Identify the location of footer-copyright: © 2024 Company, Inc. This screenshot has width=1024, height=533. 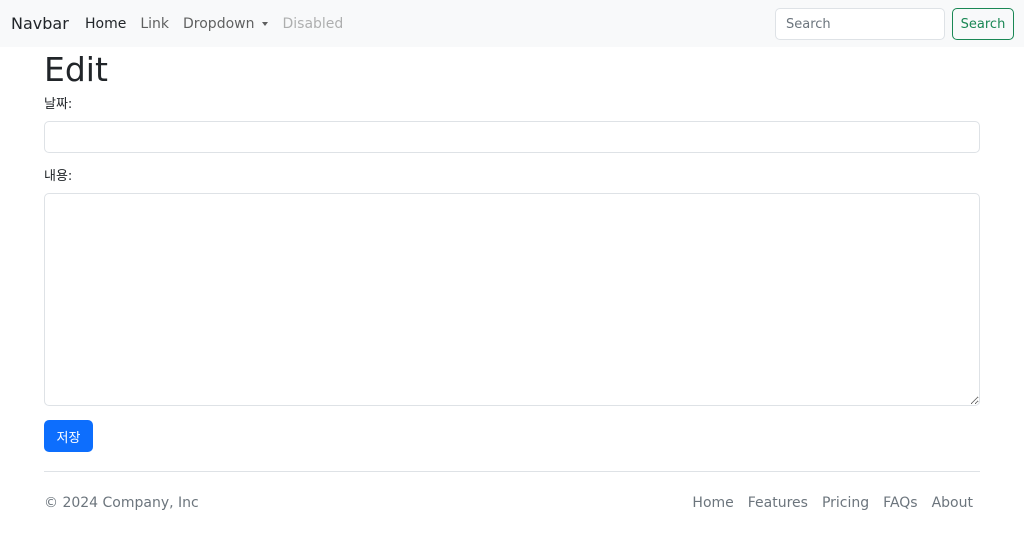
(121, 503).